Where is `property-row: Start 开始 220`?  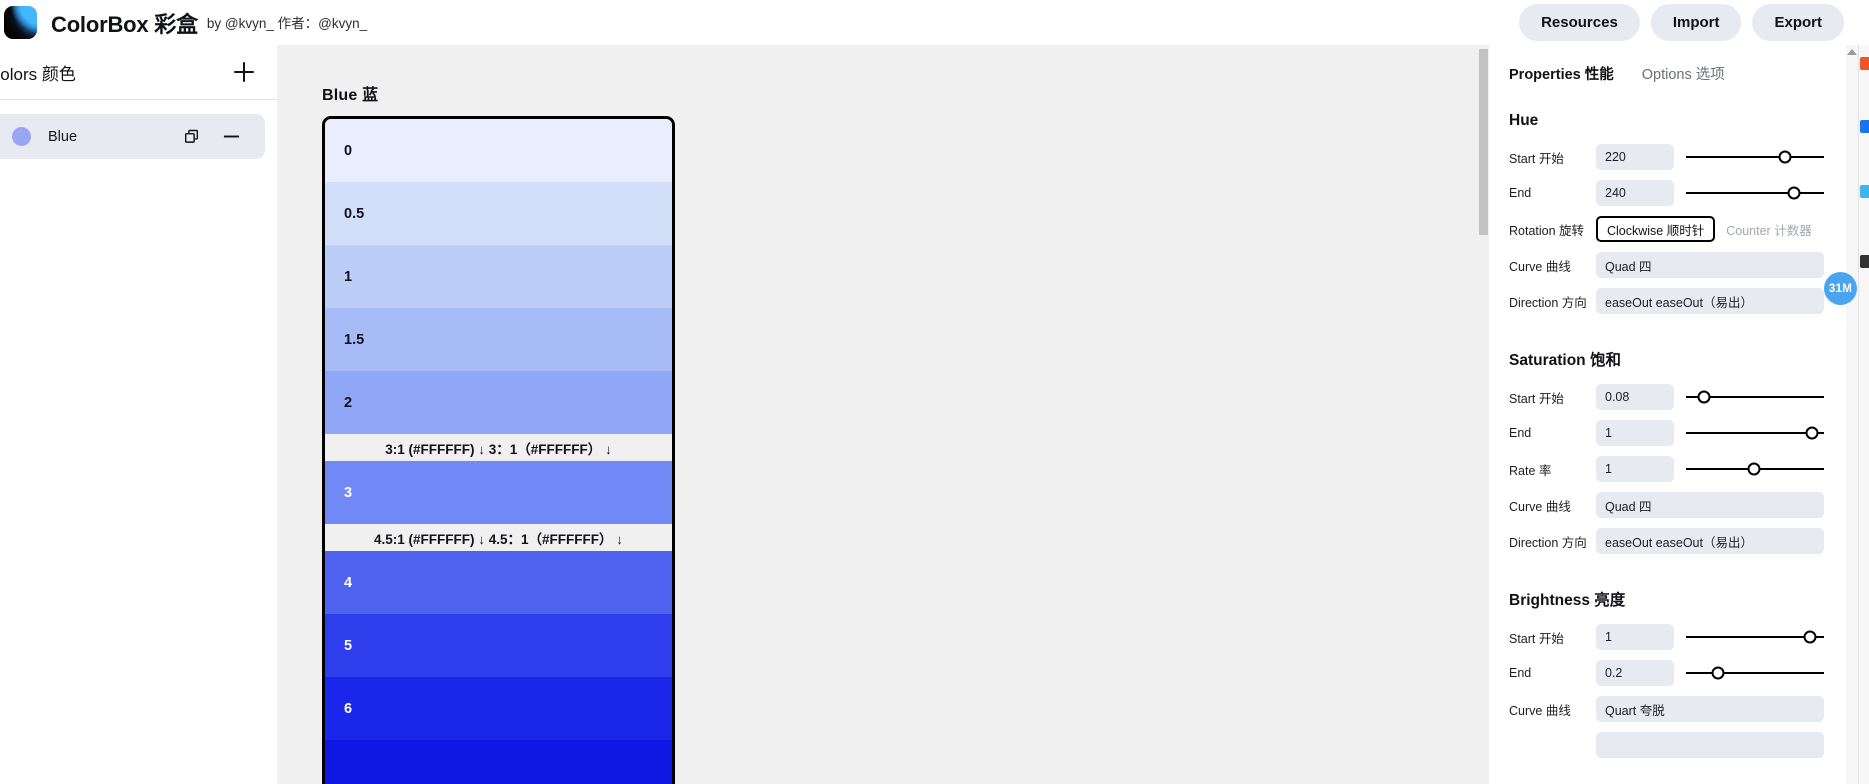 property-row: Start 开始 220 is located at coordinates (1666, 157).